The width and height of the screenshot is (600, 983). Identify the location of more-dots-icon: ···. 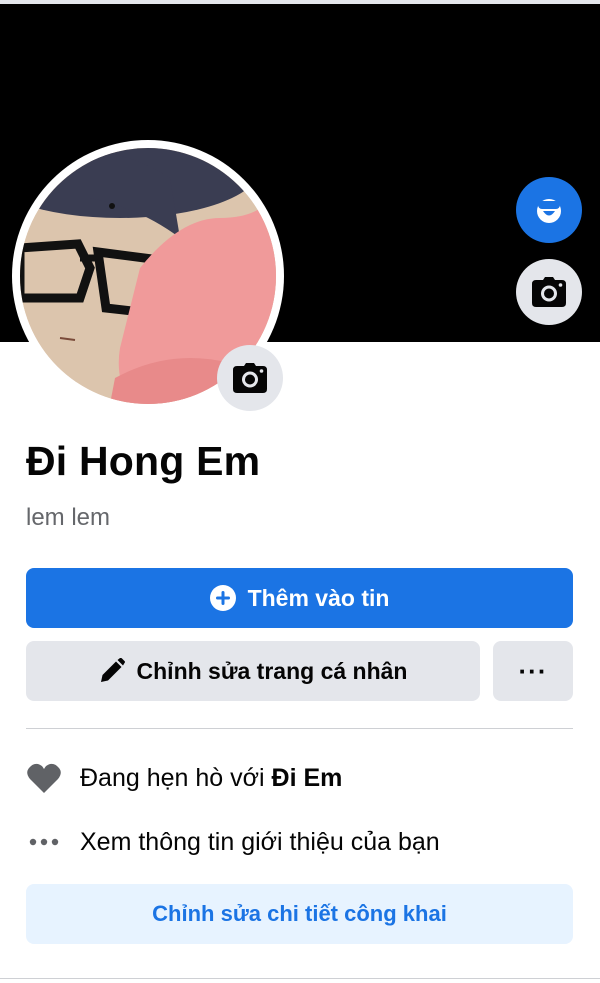
(533, 671).